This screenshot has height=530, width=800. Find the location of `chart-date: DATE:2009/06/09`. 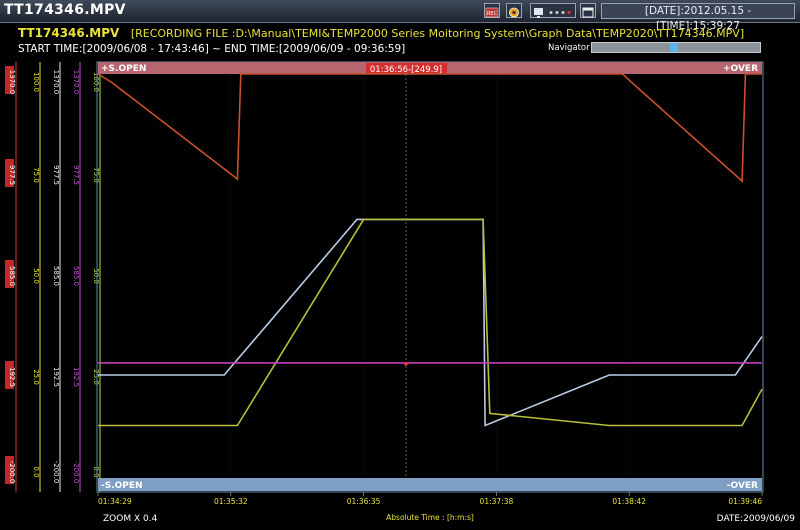

chart-date: DATE:2009/06/09 is located at coordinates (756, 519).